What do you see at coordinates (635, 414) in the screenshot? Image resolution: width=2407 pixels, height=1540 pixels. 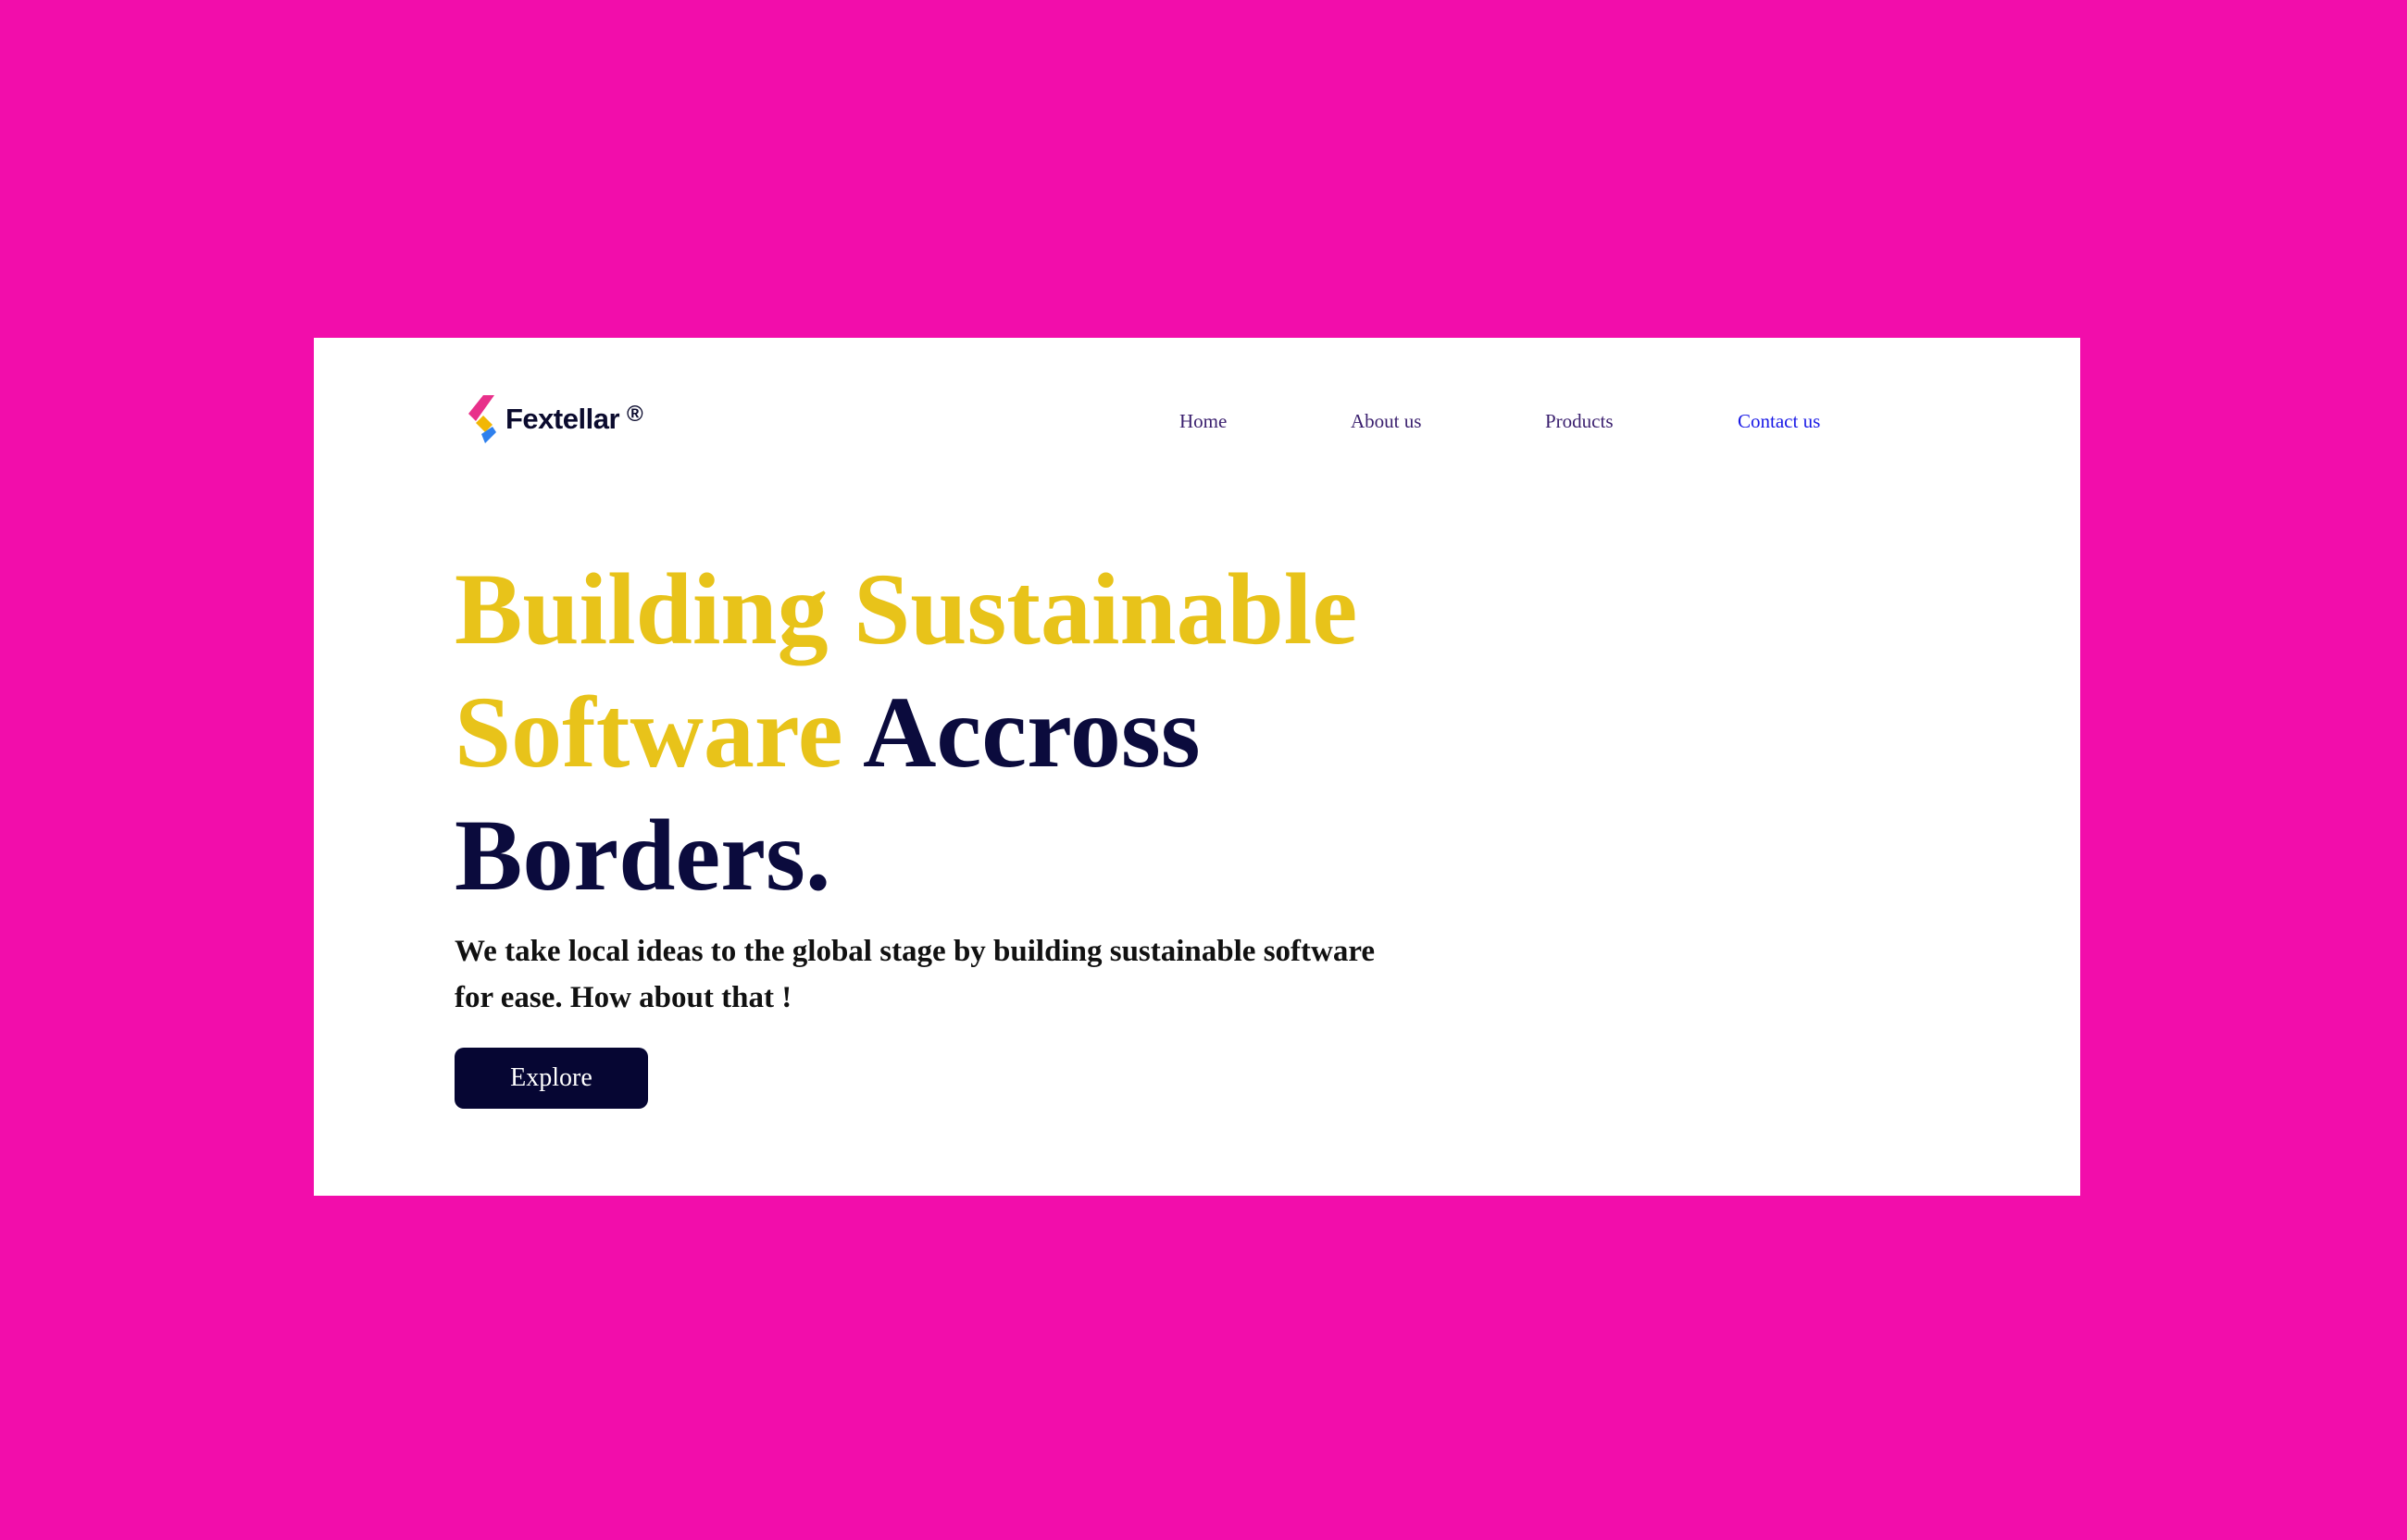 I see `registered-mark: ®` at bounding box center [635, 414].